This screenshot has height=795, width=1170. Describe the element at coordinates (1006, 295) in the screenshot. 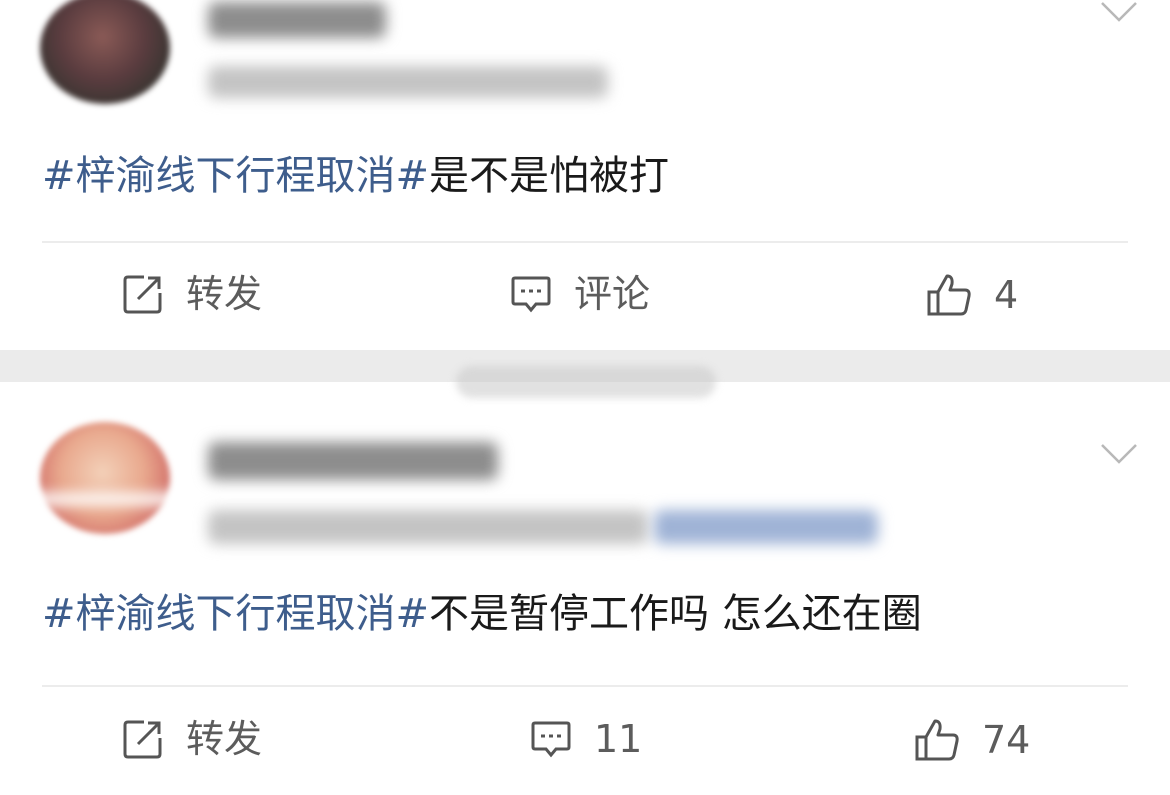

I see `like-count: 4` at that location.